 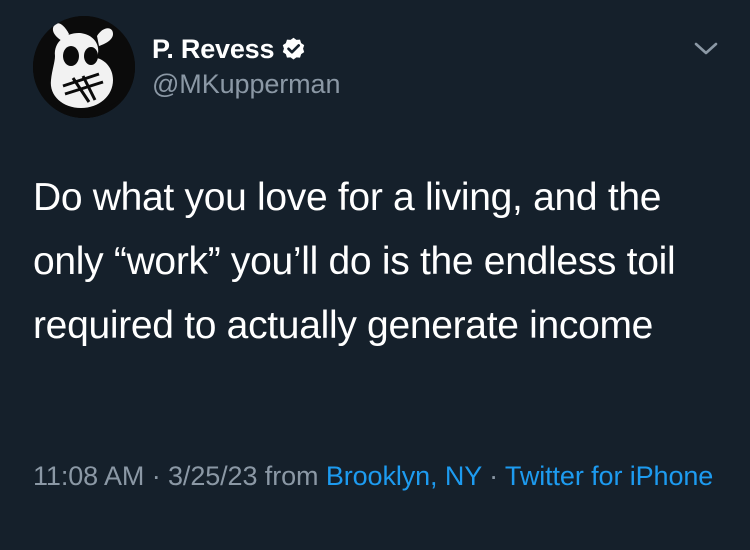 I want to click on location-link: Brooklyn, NY, so click(x=404, y=476).